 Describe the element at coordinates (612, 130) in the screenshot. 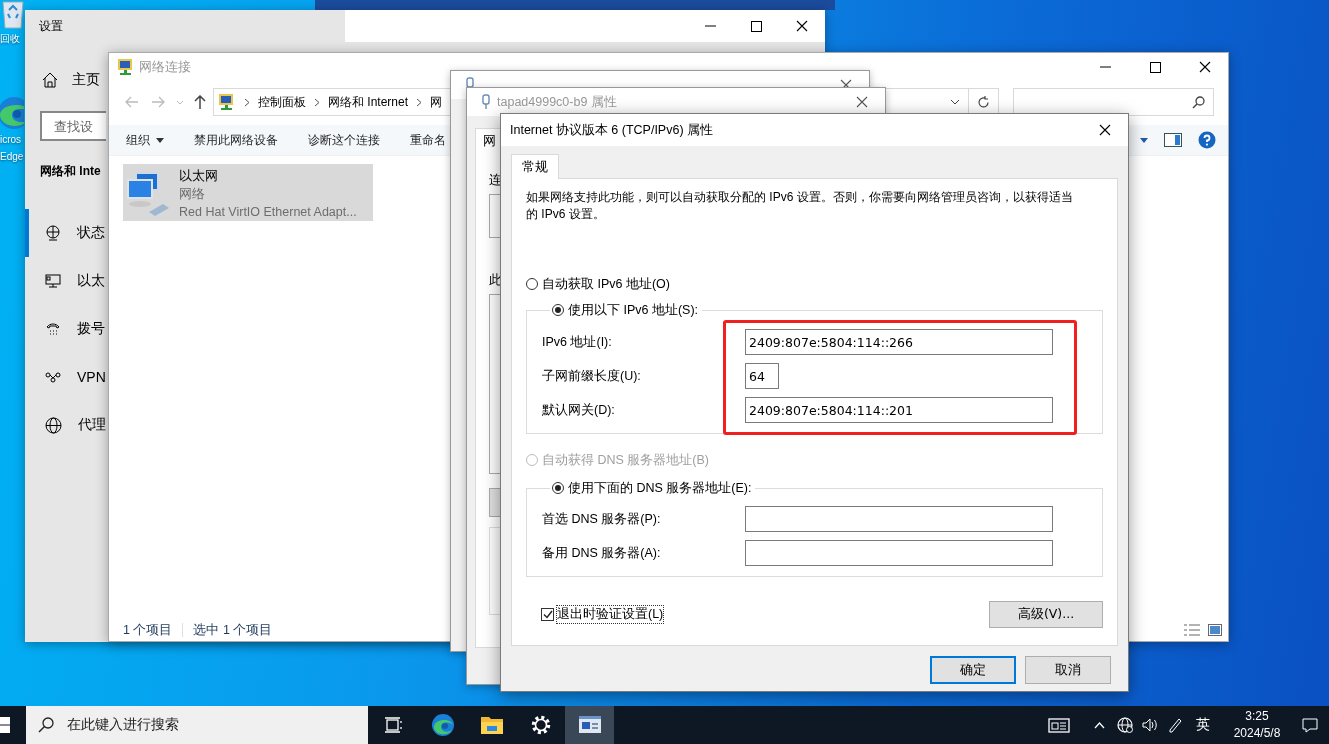

I see `dialog-title: Internet 协议版本 6 (TCP/IPv6) 属性` at that location.